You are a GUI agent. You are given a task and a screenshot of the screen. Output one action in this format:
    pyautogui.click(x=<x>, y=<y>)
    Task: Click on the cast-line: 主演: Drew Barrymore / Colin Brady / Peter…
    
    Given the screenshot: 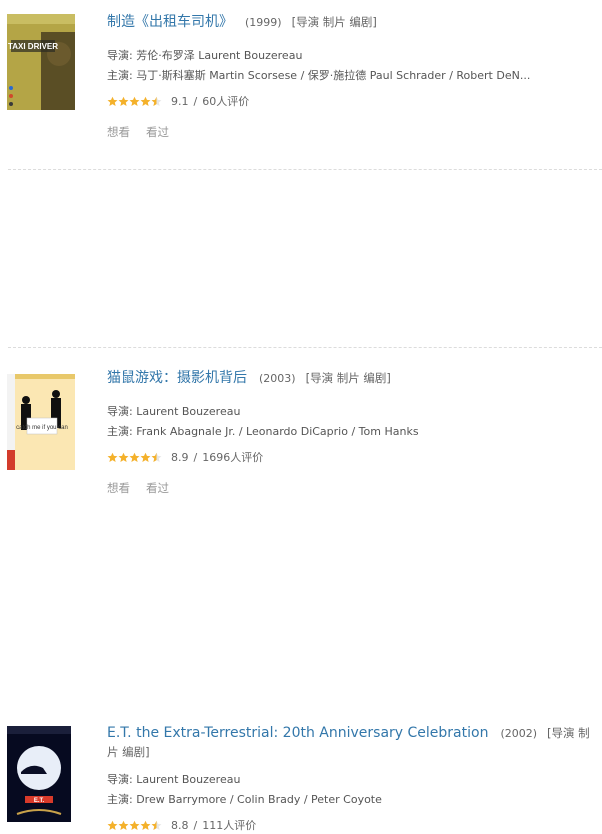 What is the action you would take?
    pyautogui.click(x=244, y=799)
    